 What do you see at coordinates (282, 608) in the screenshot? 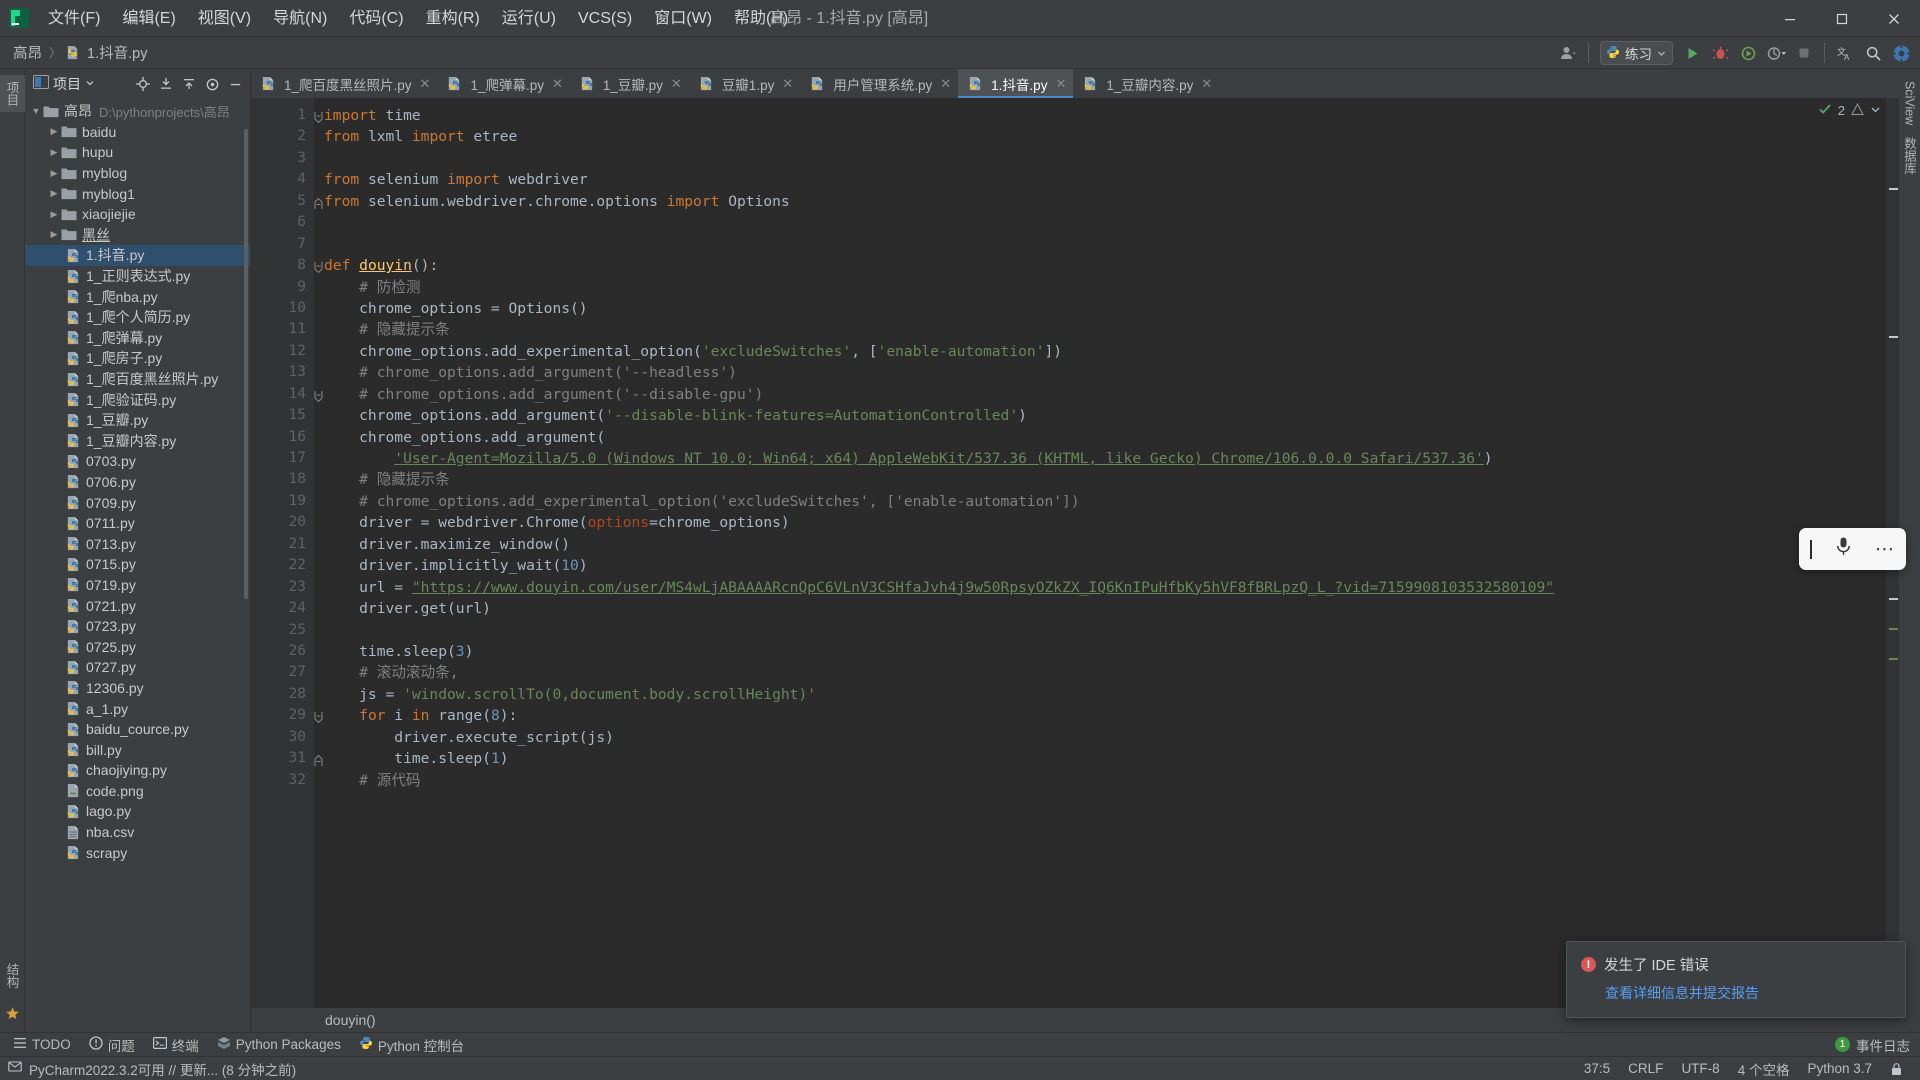
I see `gutter-line-number: 24` at bounding box center [282, 608].